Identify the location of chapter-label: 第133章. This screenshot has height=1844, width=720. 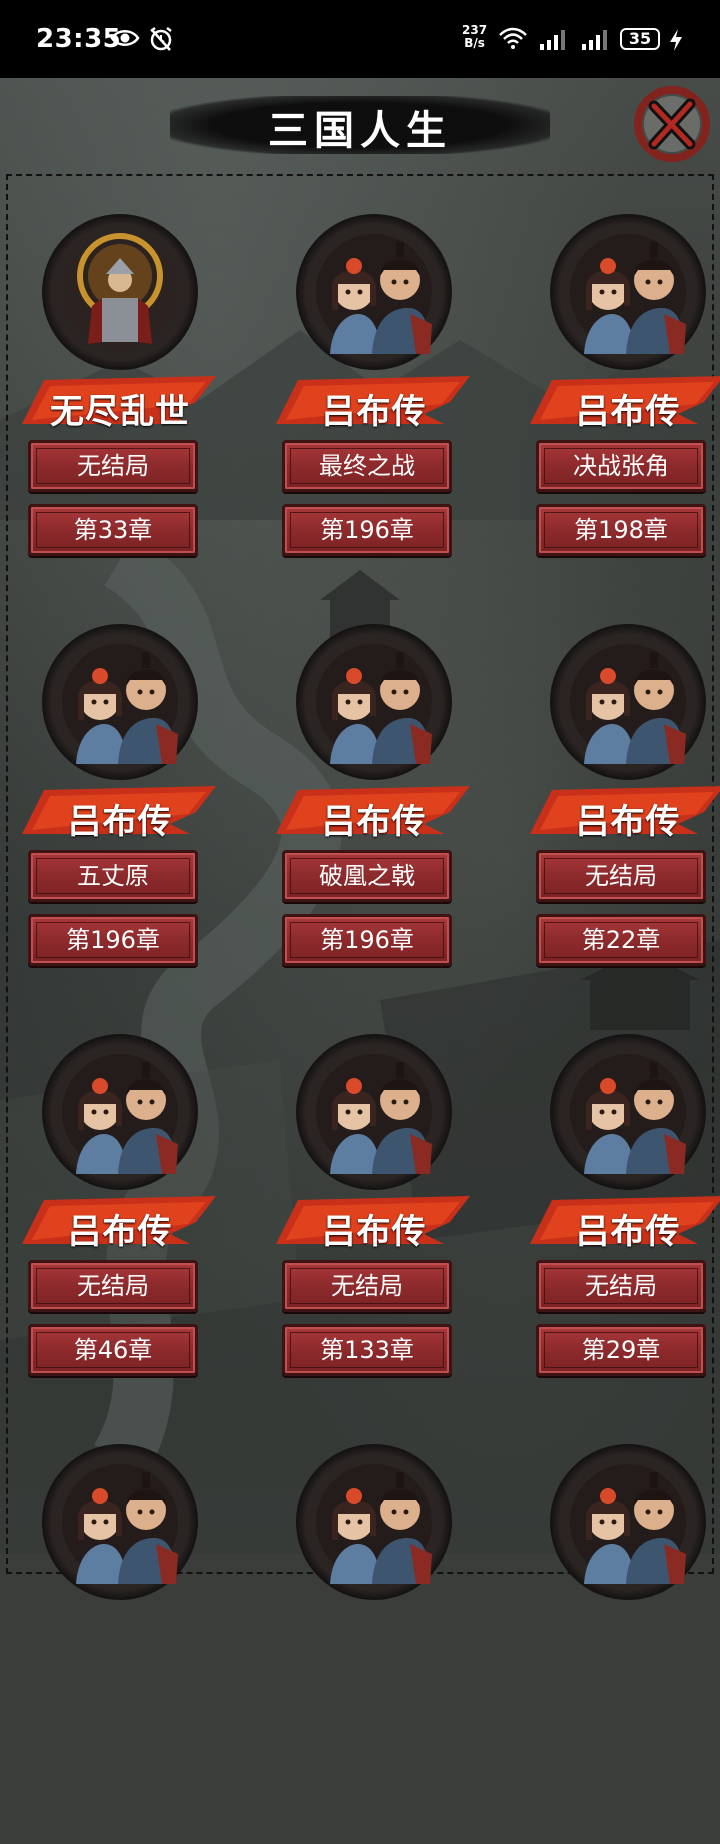
(367, 1350).